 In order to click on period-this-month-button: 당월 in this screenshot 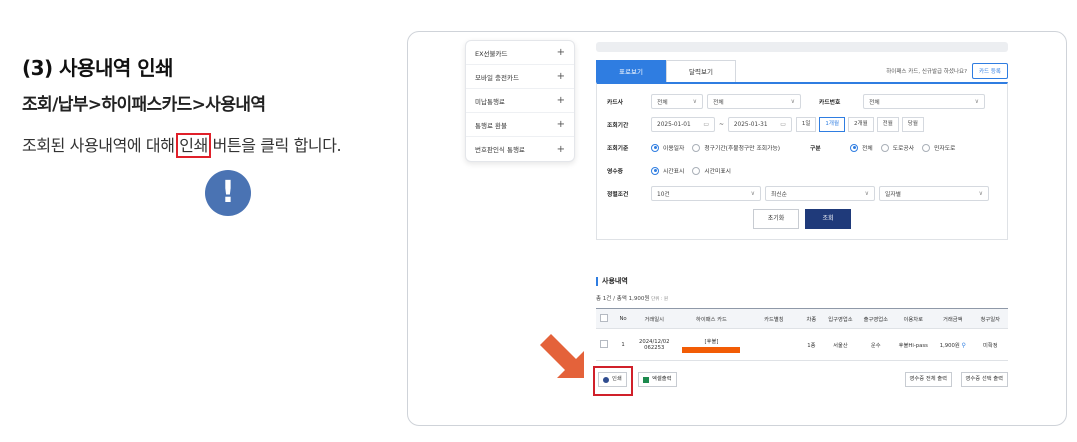, I will do `click(912, 124)`.